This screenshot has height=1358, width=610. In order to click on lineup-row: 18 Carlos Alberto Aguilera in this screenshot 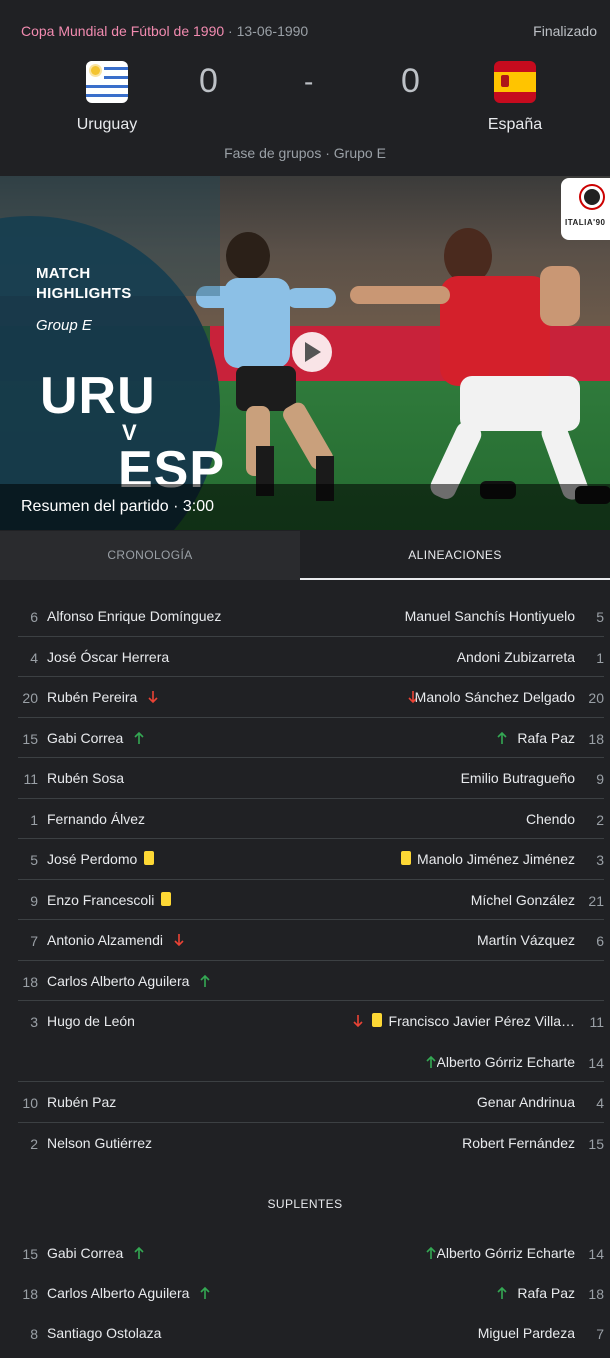, I will do `click(311, 981)`.